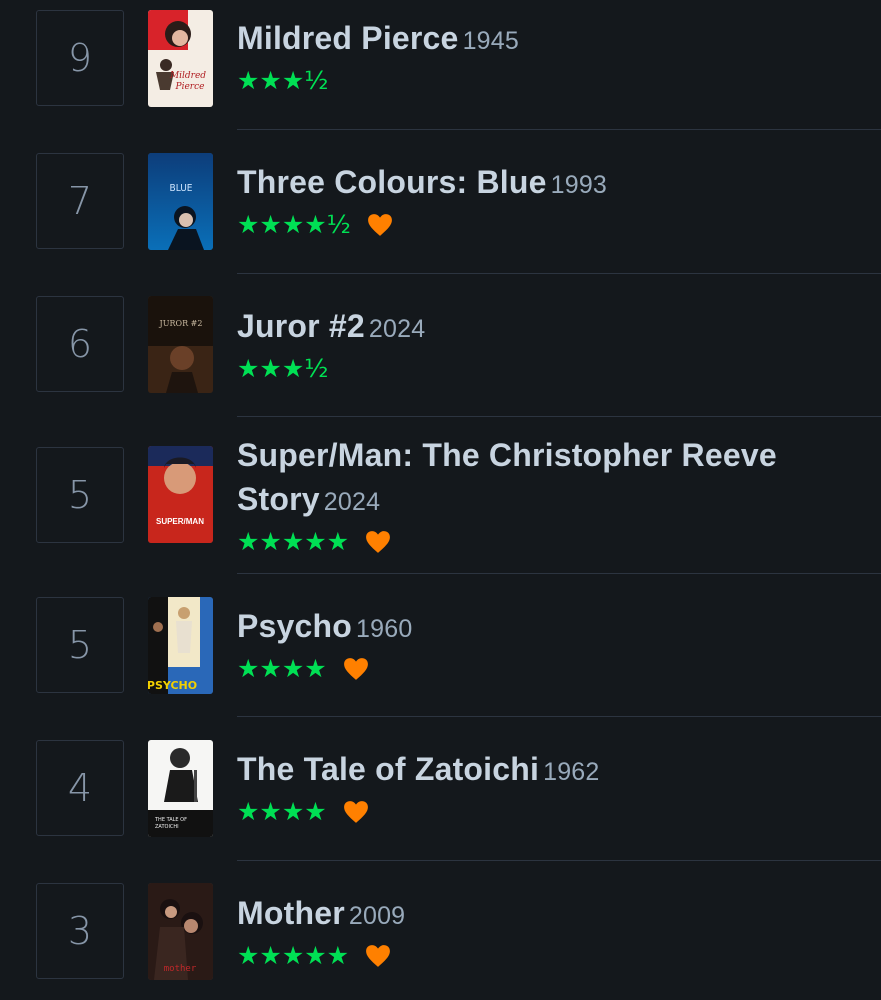  What do you see at coordinates (80, 344) in the screenshot?
I see `day-box: 6` at bounding box center [80, 344].